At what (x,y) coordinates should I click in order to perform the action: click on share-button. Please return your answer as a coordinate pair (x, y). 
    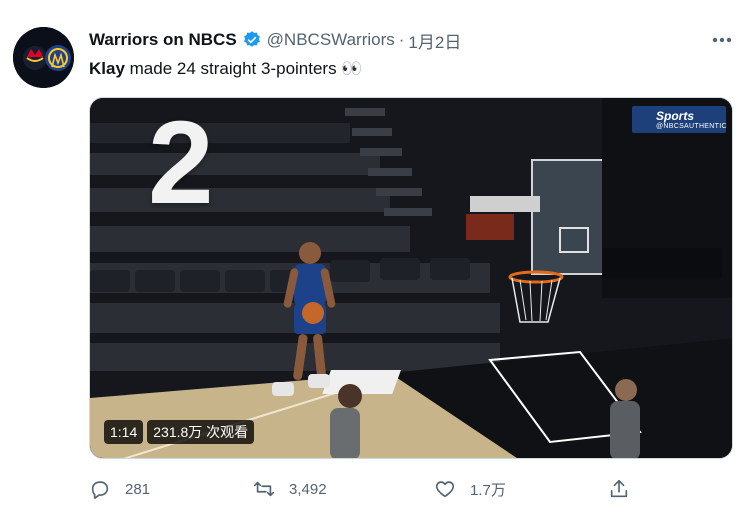
    Looking at the image, I should click on (626, 489).